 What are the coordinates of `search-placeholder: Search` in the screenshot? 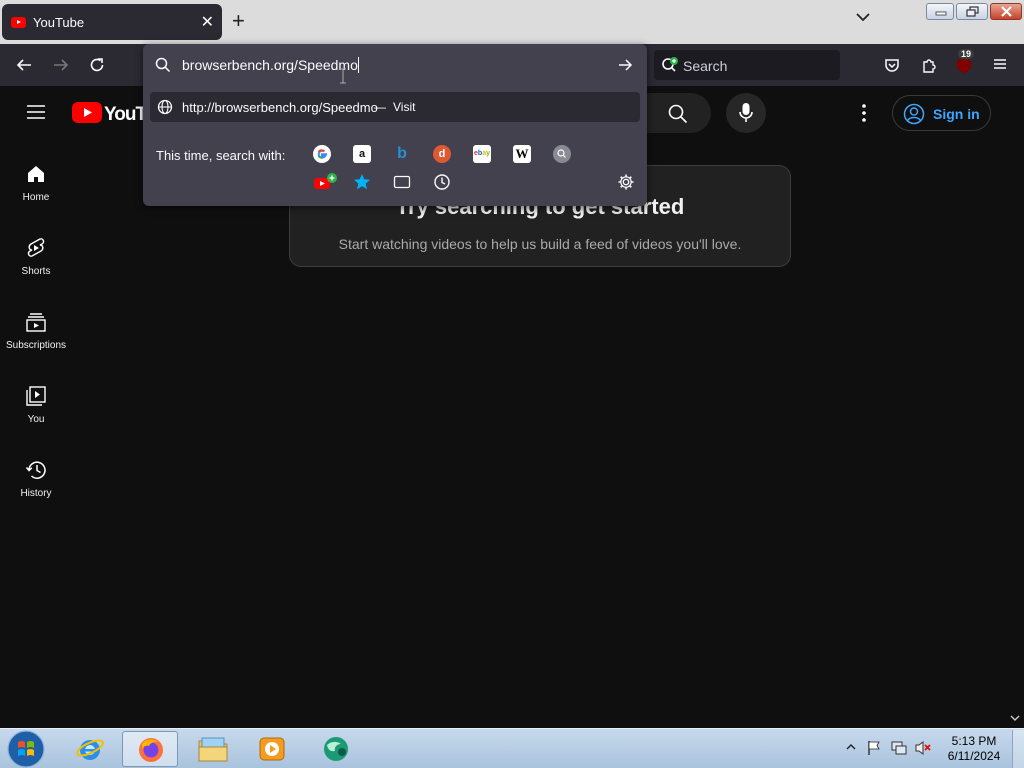 It's located at (705, 66).